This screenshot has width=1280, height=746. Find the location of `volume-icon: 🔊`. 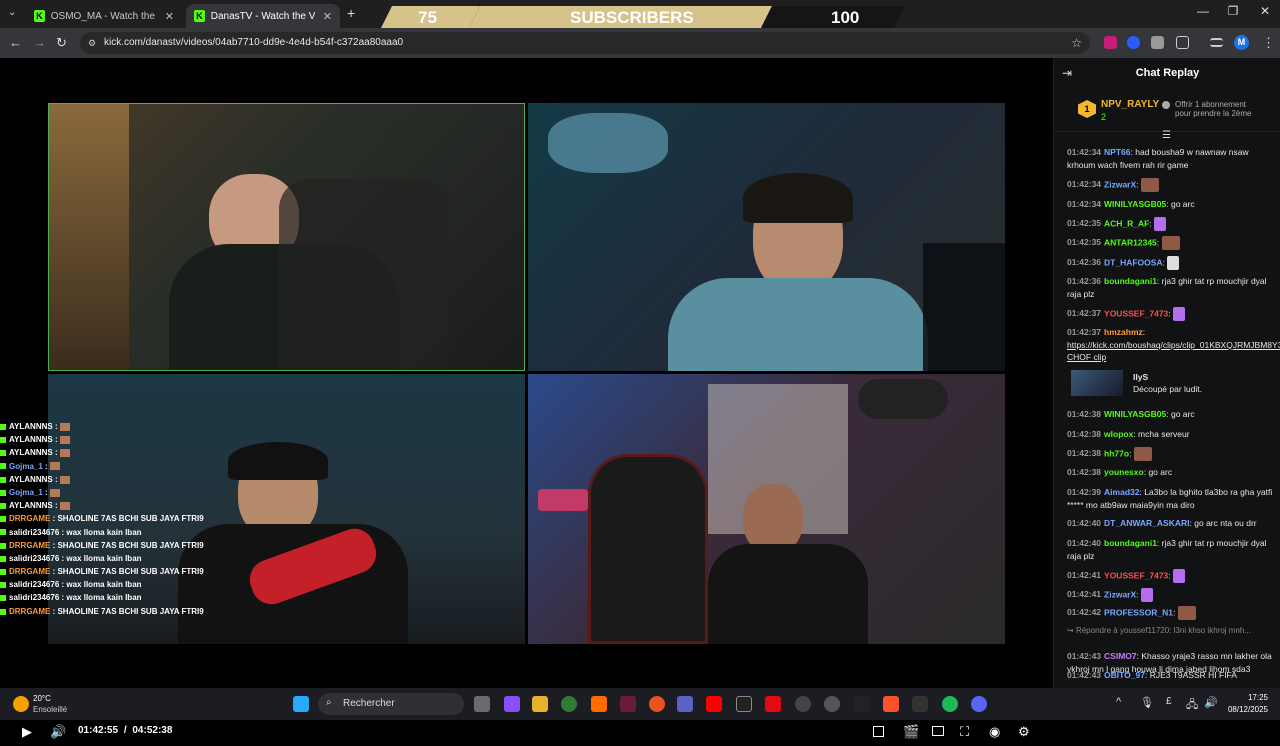

volume-icon: 🔊 is located at coordinates (58, 732).